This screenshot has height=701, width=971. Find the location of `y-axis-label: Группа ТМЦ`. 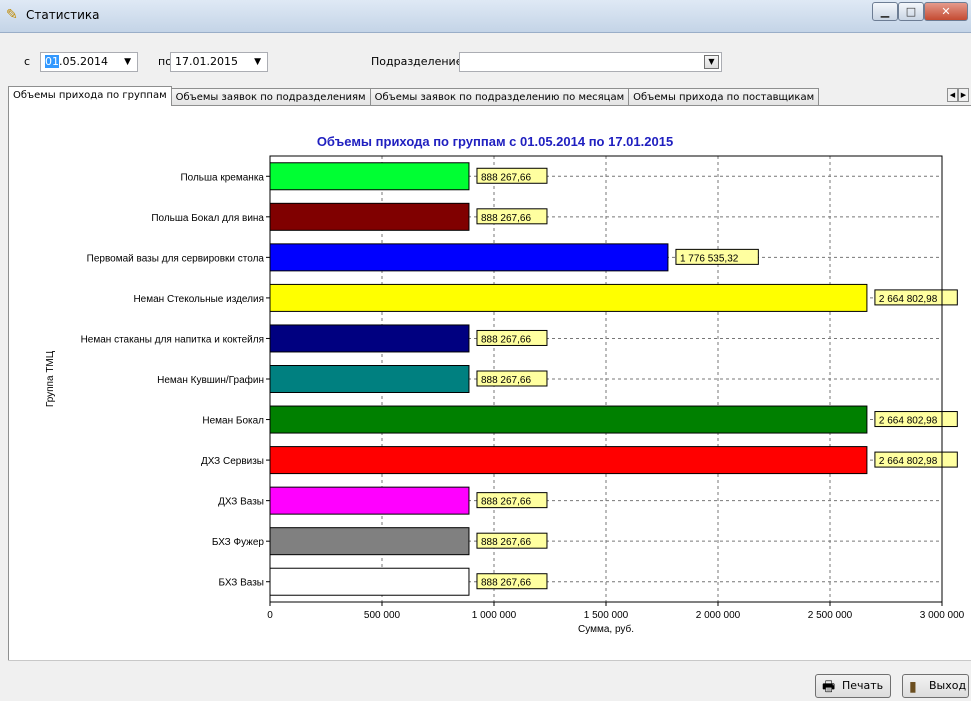

y-axis-label: Группа ТМЦ is located at coordinates (50, 378).